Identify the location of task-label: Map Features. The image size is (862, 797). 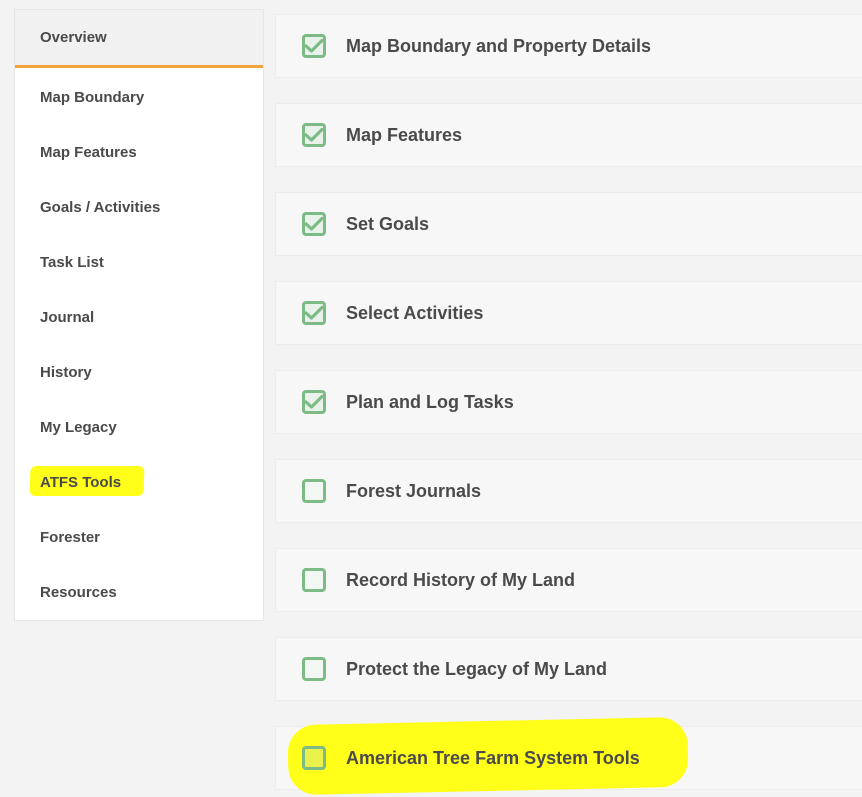
(404, 134).